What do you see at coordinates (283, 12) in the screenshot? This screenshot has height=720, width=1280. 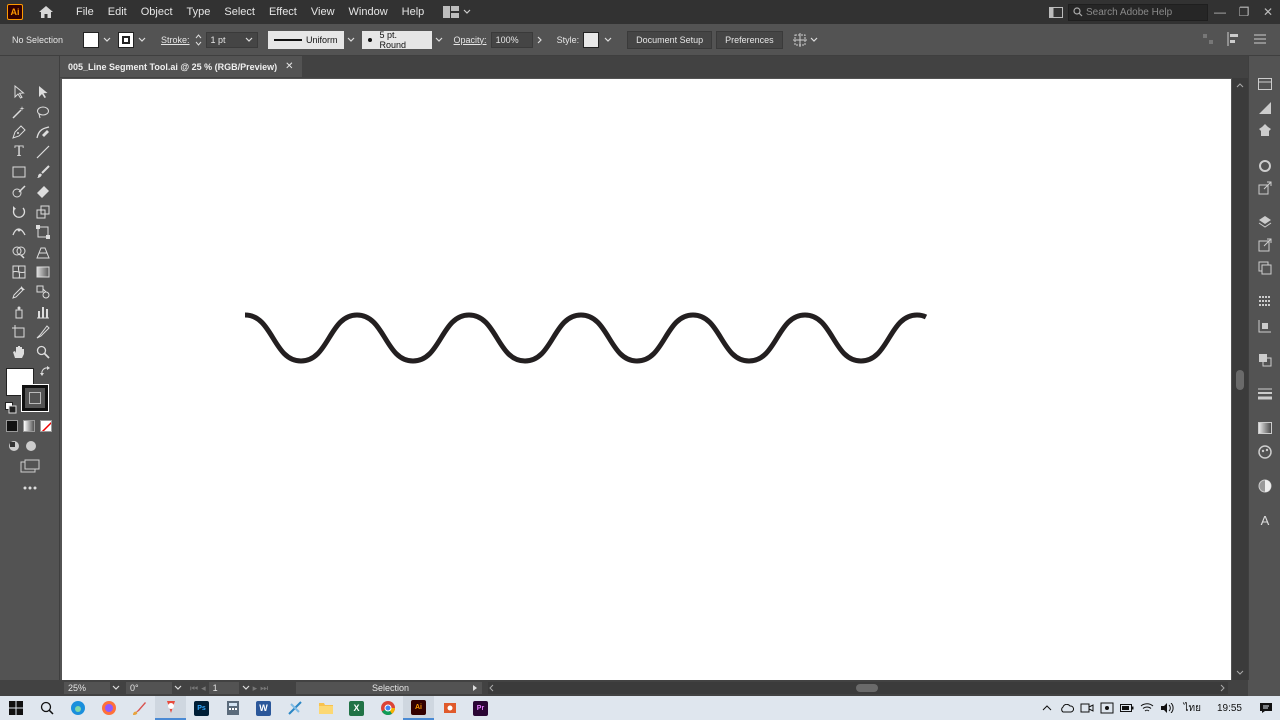 I see `menu-effect: Effect` at bounding box center [283, 12].